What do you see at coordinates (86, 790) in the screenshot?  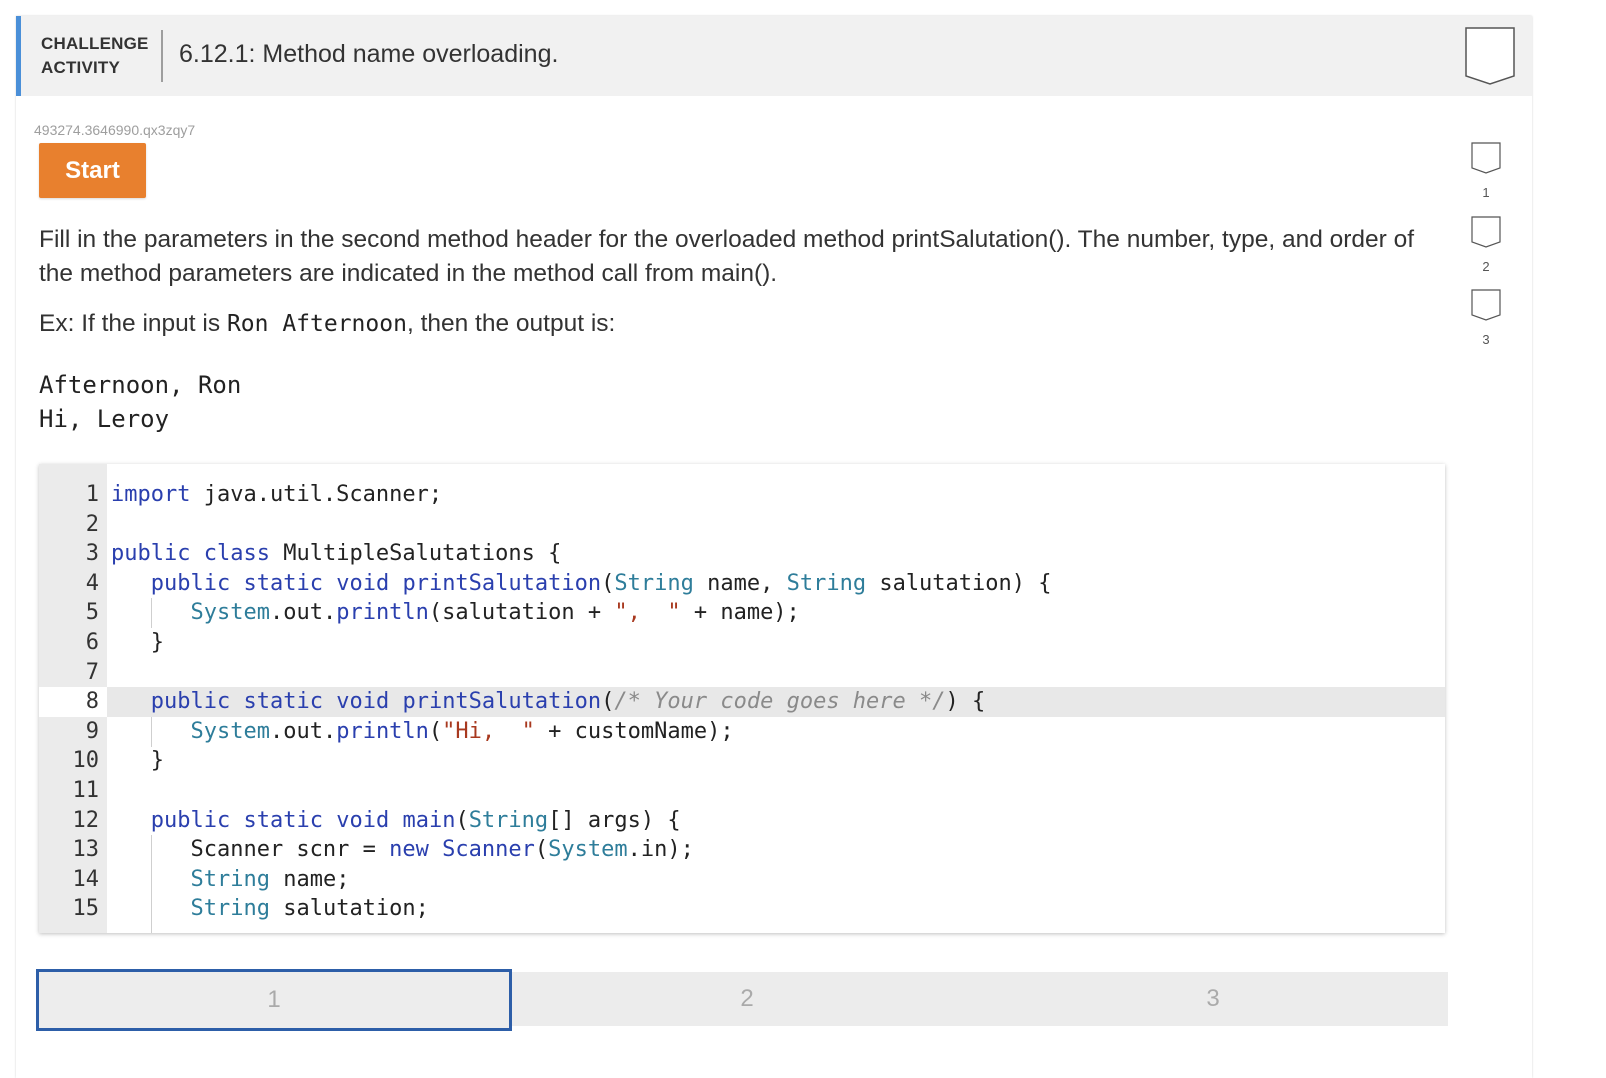 I see `line-number: 11` at bounding box center [86, 790].